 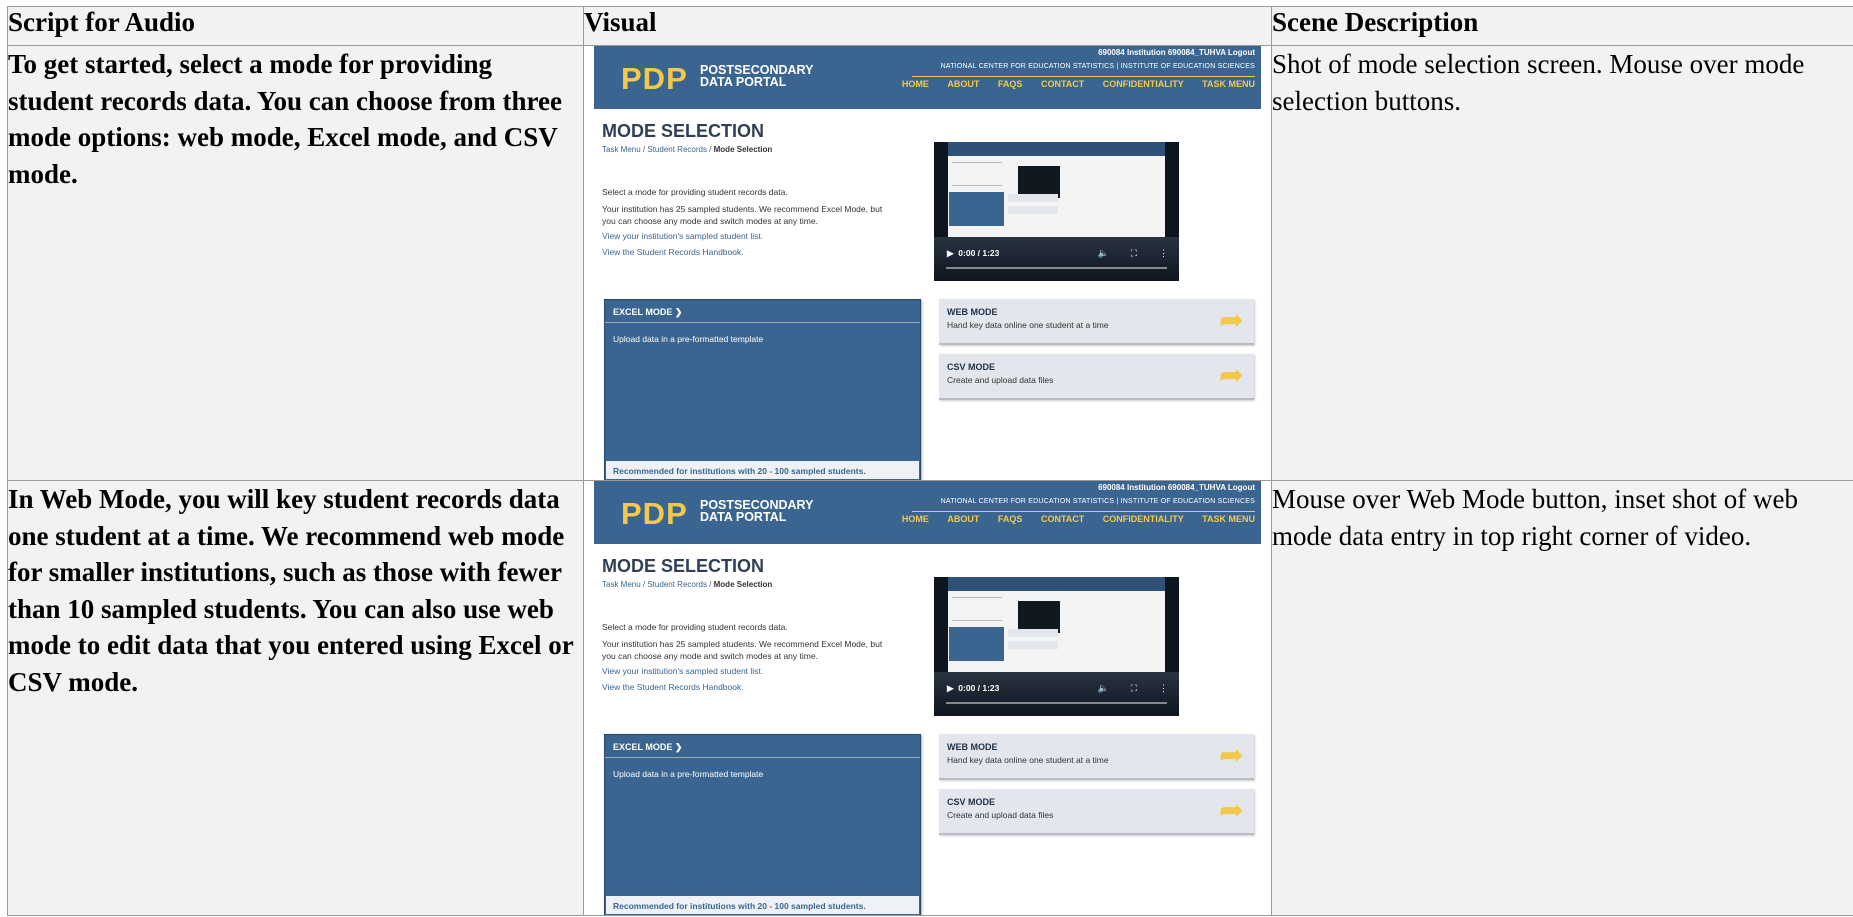 What do you see at coordinates (295, 26) in the screenshot?
I see `header-script: Script for Audio` at bounding box center [295, 26].